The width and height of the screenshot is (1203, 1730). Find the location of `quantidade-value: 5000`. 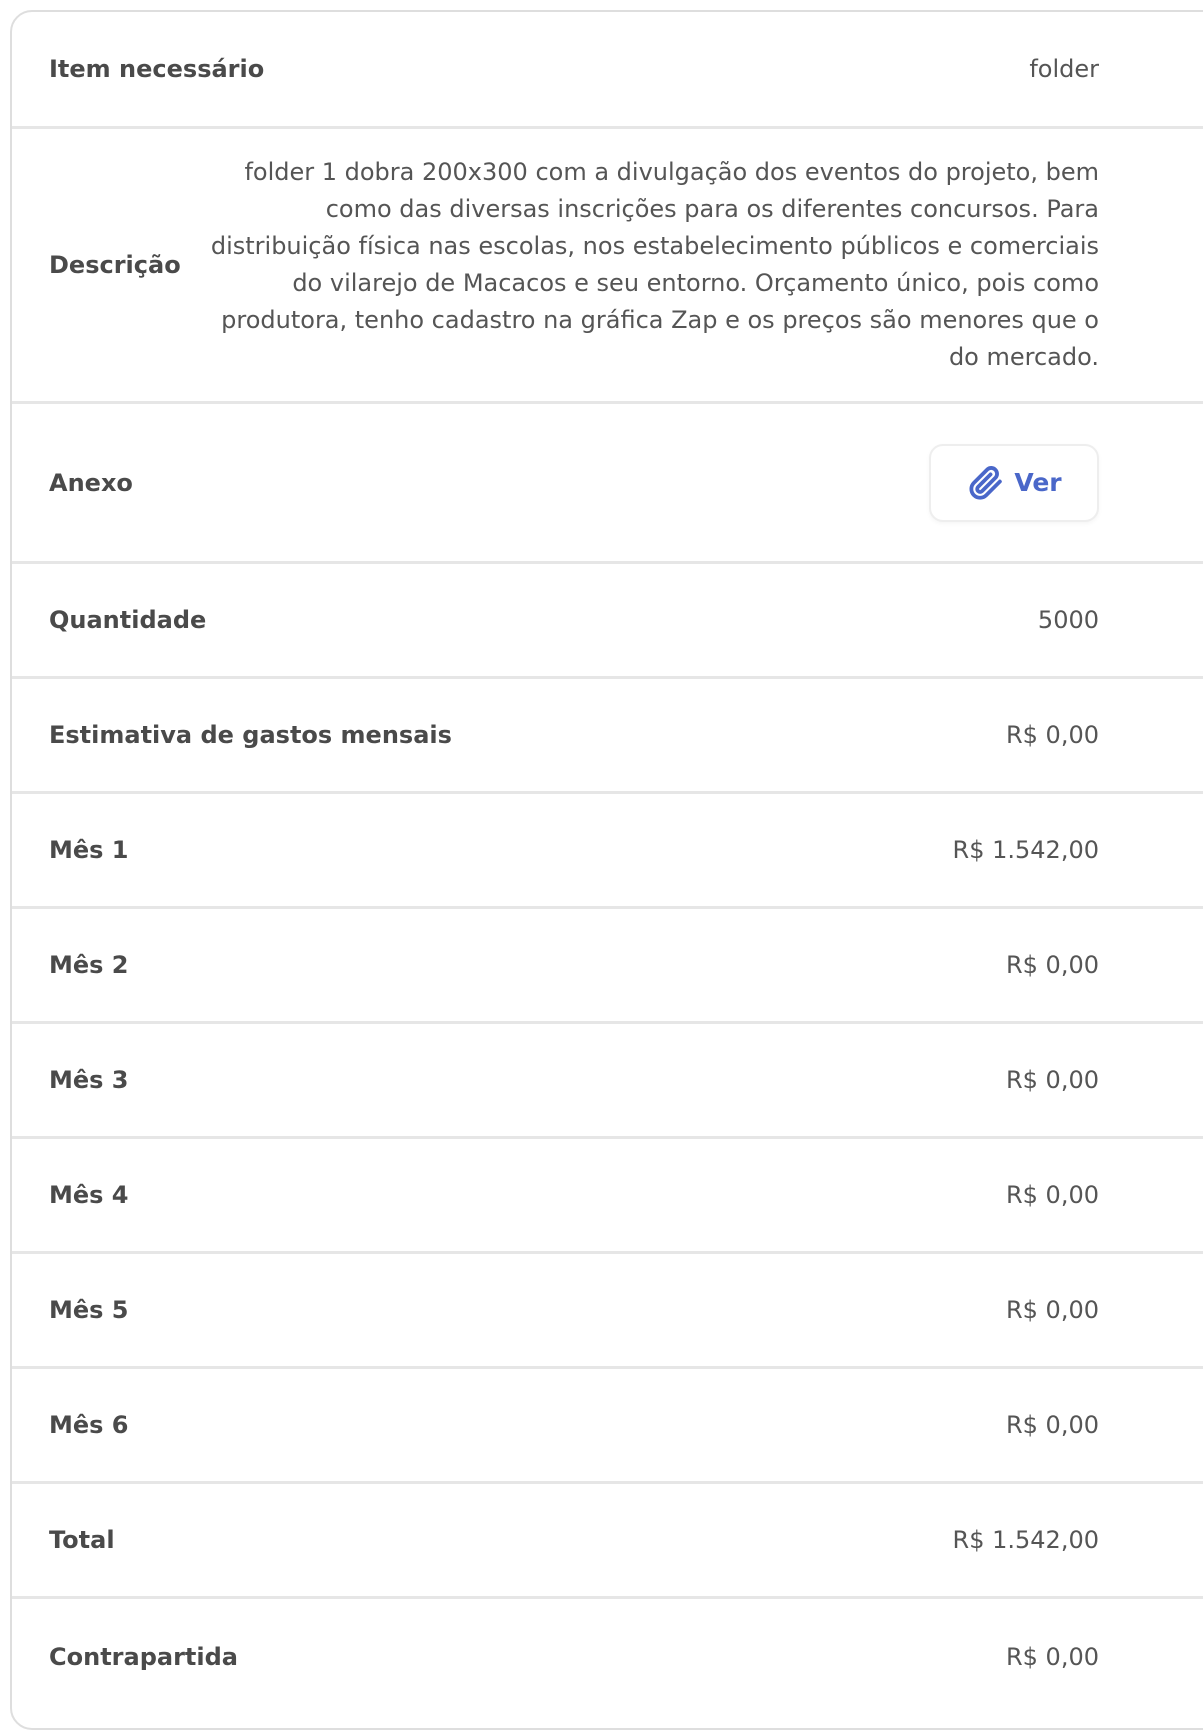

quantidade-value: 5000 is located at coordinates (1068, 620).